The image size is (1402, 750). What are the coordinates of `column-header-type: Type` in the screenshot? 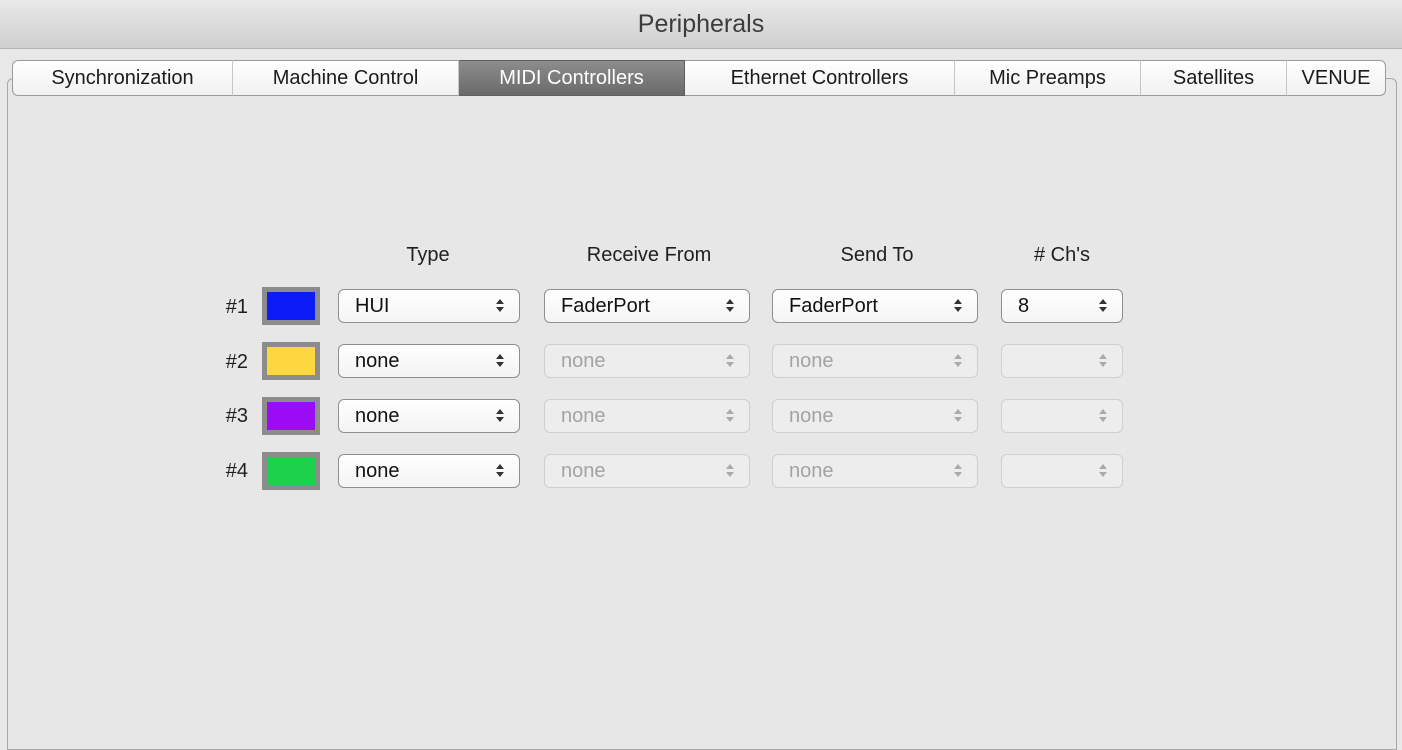 It's located at (428, 255).